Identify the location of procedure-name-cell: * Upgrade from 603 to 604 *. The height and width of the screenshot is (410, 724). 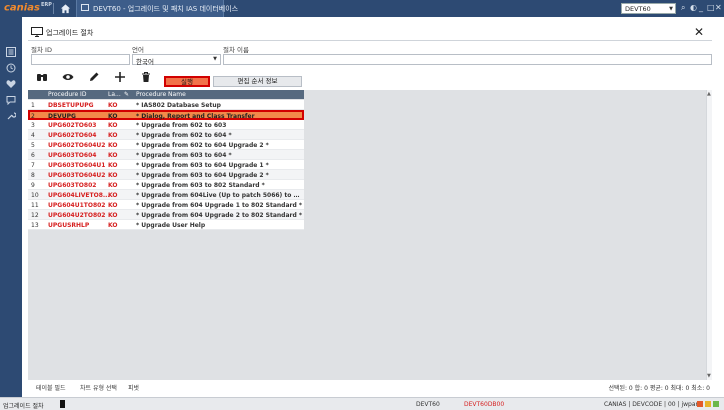
(184, 155).